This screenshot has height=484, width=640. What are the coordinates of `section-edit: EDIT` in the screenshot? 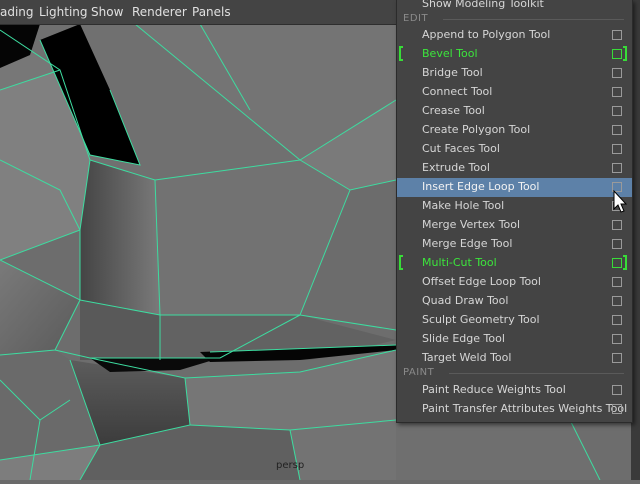 It's located at (514, 19).